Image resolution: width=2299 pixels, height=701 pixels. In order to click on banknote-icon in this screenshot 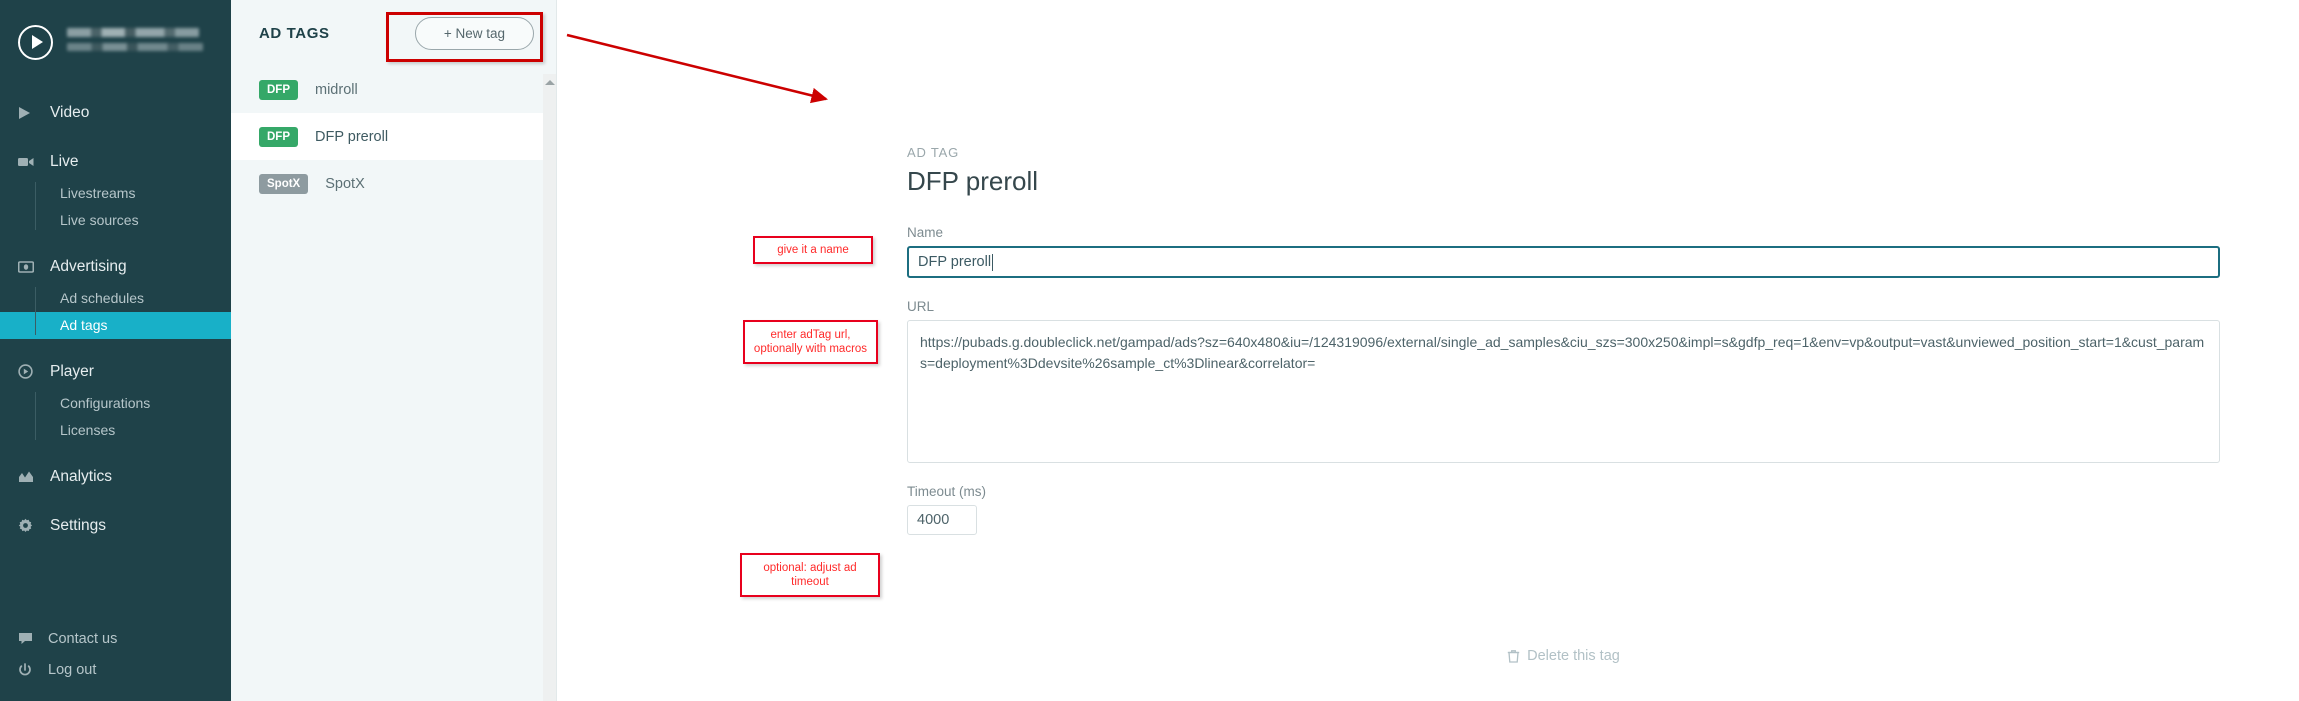, I will do `click(31, 266)`.